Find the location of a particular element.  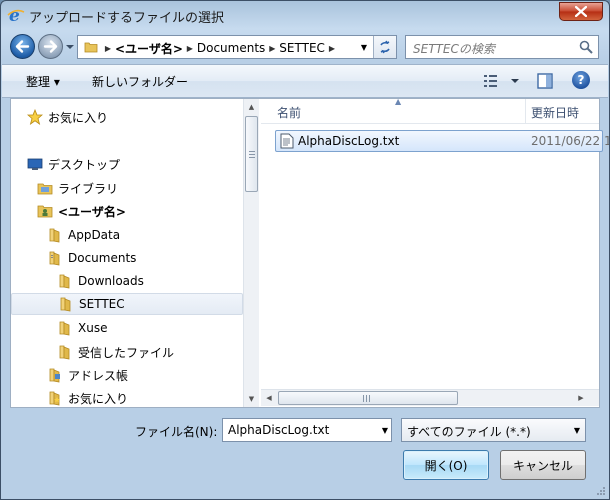

scrollbar-thumb is located at coordinates (251, 154).